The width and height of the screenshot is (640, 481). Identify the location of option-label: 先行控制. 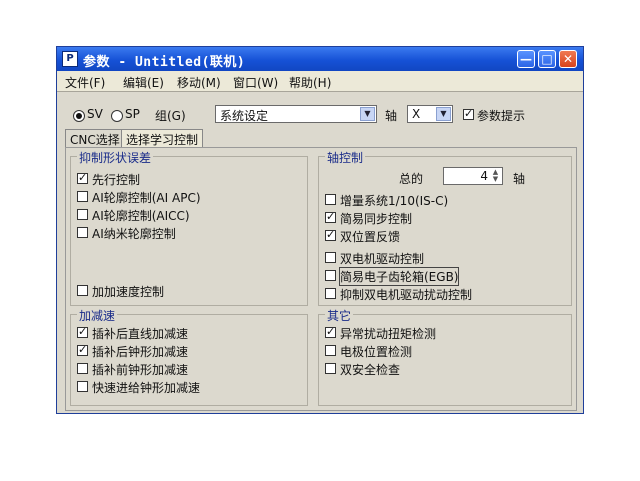
(116, 180).